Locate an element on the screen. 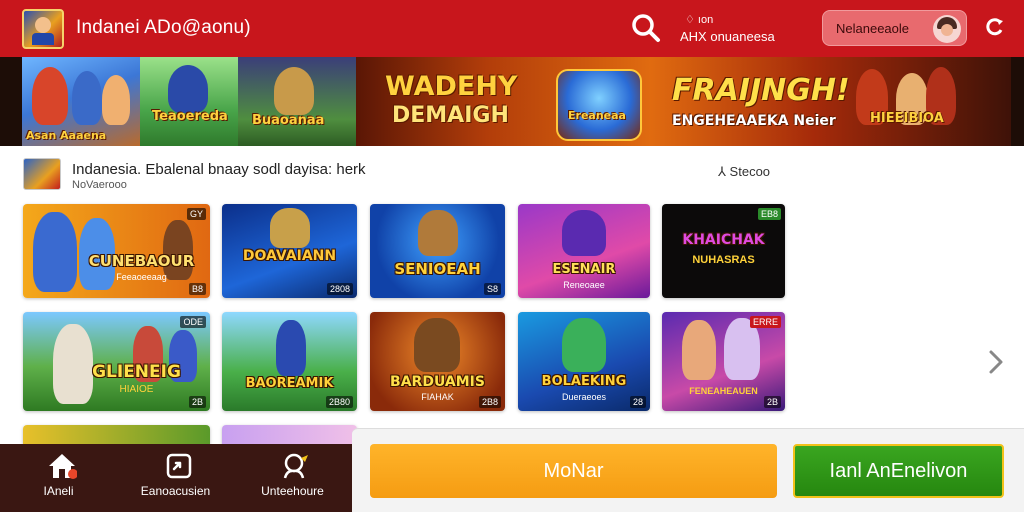  game-subtitle: FENEAHEAUEN is located at coordinates (723, 391).